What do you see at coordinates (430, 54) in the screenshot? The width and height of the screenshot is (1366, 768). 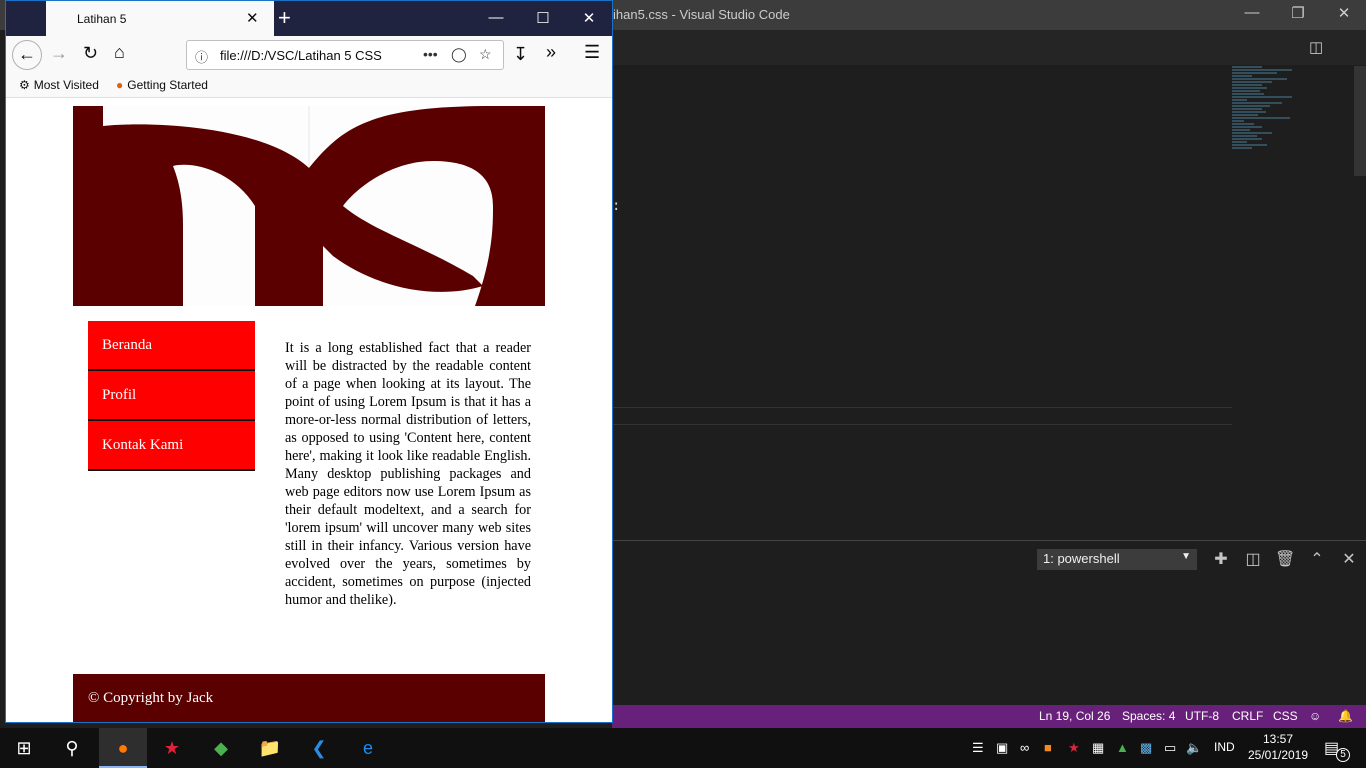 I see `page-actions-icon: •••` at bounding box center [430, 54].